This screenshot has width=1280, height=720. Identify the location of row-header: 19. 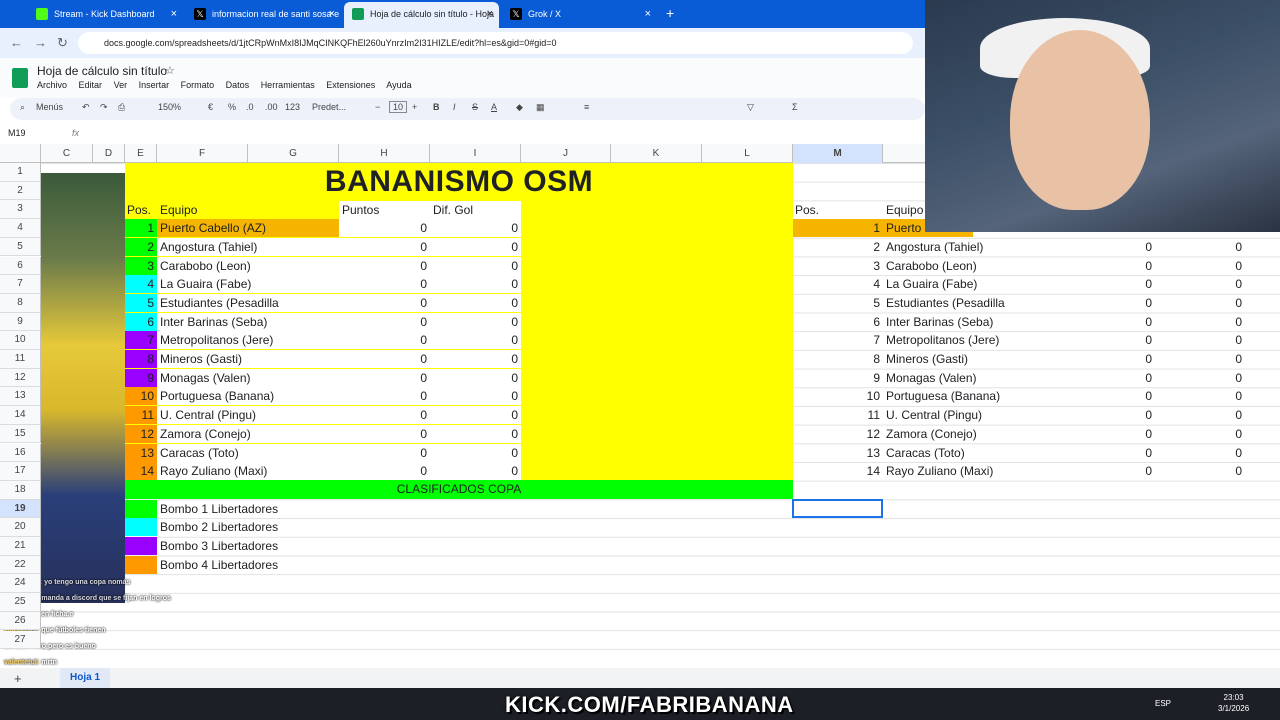
(20, 509).